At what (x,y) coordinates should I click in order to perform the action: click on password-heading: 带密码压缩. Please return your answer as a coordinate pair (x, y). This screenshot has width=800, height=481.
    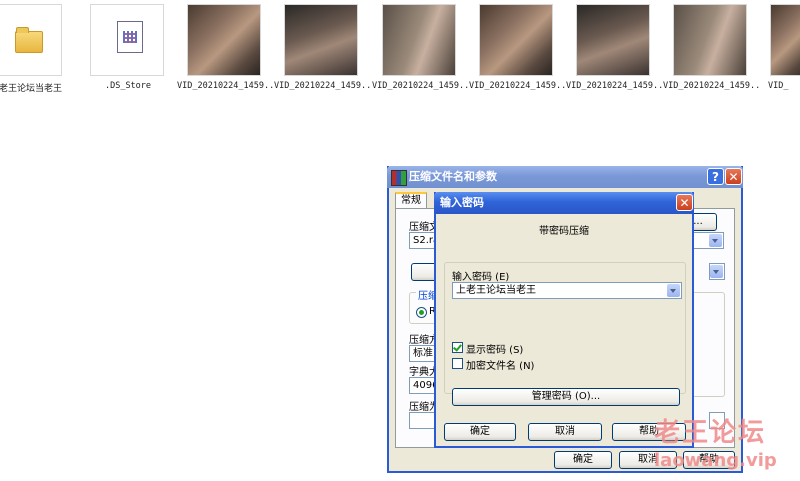
    Looking at the image, I should click on (564, 231).